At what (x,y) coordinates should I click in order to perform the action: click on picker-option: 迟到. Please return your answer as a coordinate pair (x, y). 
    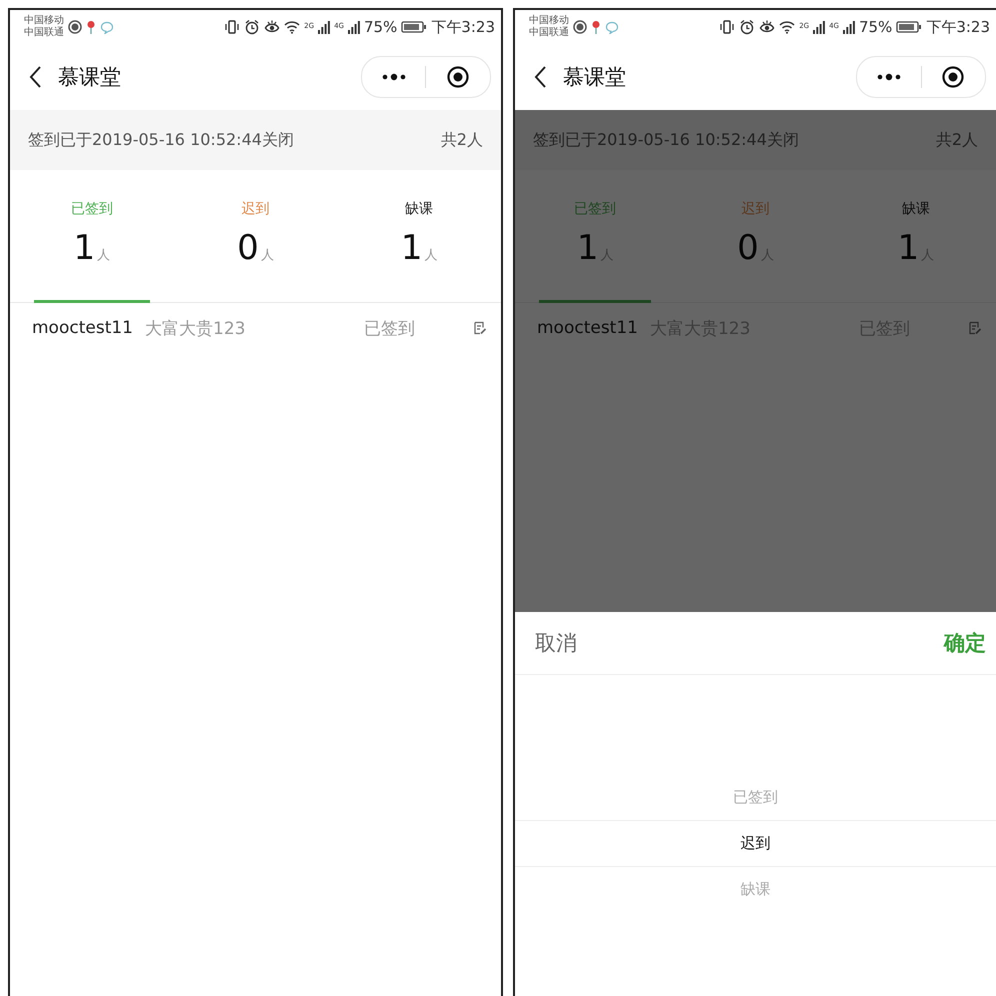
    Looking at the image, I should click on (755, 843).